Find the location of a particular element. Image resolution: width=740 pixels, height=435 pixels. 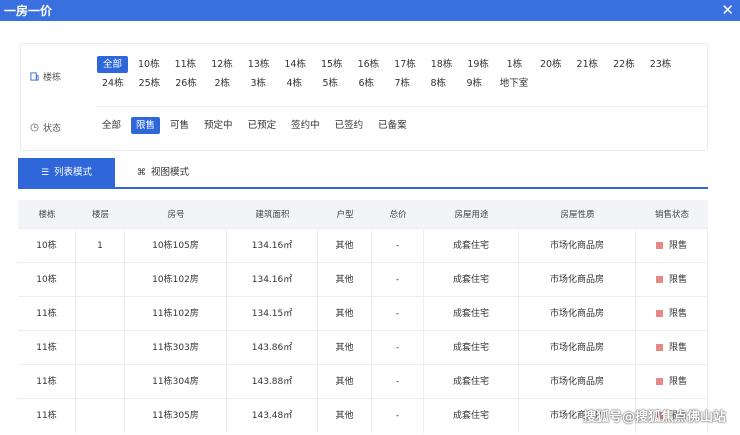

building-filter-chip: 8栋 is located at coordinates (438, 83).